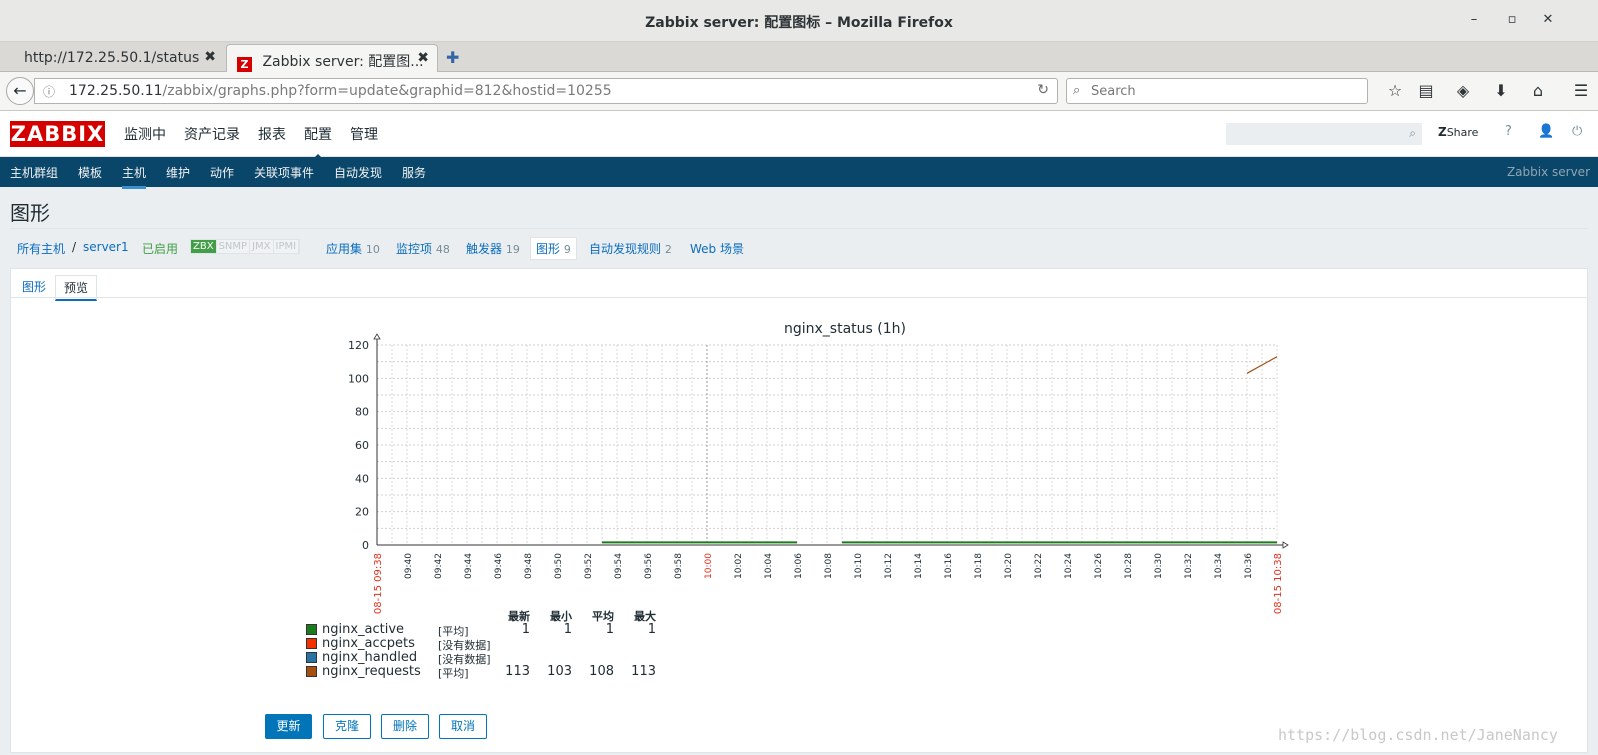 The image size is (1598, 755). What do you see at coordinates (106, 247) in the screenshot?
I see `breadcrumb-host: server1` at bounding box center [106, 247].